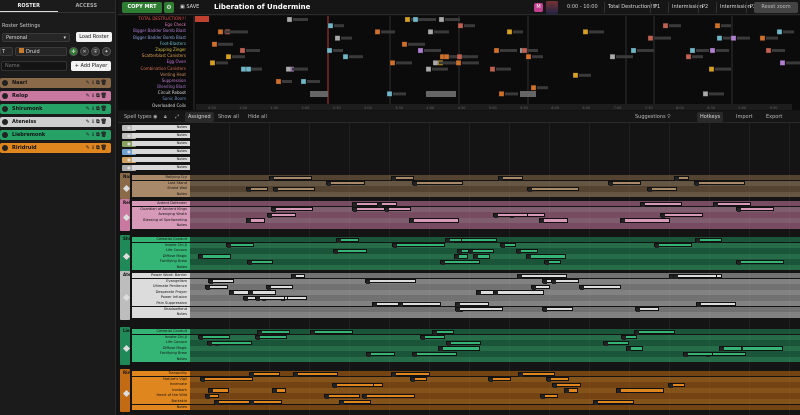  What do you see at coordinates (106, 51) in the screenshot?
I see `support-role-icon: ✦` at bounding box center [106, 51].